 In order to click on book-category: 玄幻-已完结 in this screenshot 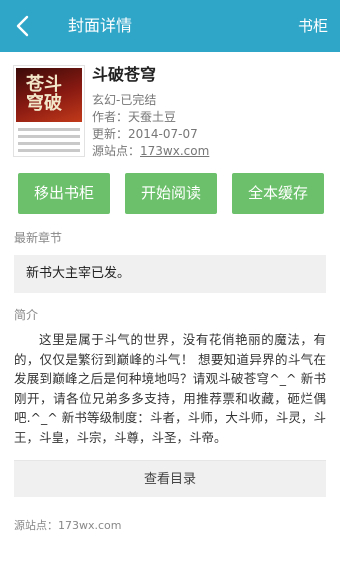, I will do `click(124, 100)`.